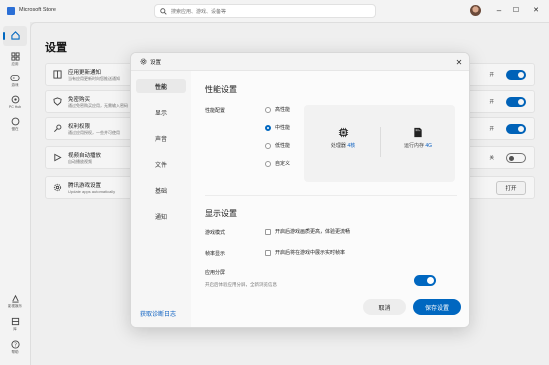  Describe the element at coordinates (161, 190) in the screenshot. I see `tab-basic: 基础` at that location.